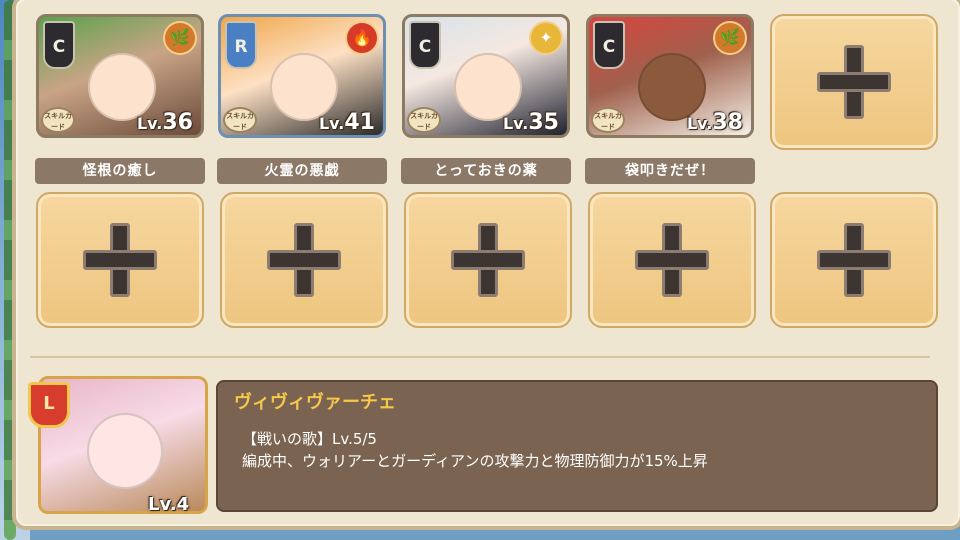 The width and height of the screenshot is (960, 540). I want to click on unit-card-3: C ✦ スキルカード Lv.35, so click(486, 76).